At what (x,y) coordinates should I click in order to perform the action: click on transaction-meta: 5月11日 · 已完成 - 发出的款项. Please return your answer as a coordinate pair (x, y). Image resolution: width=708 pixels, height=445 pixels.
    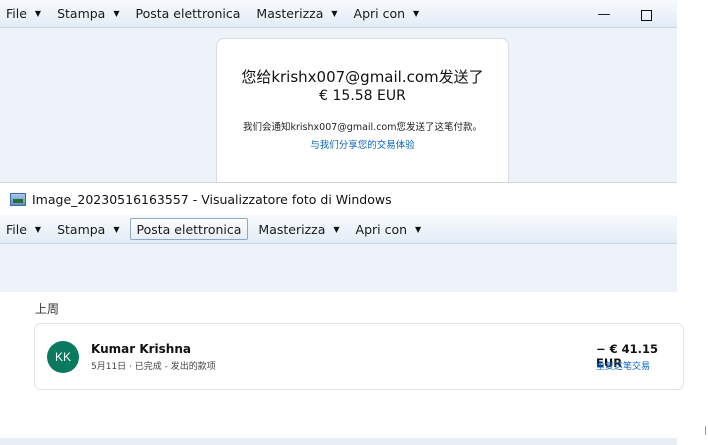
    Looking at the image, I should click on (153, 367).